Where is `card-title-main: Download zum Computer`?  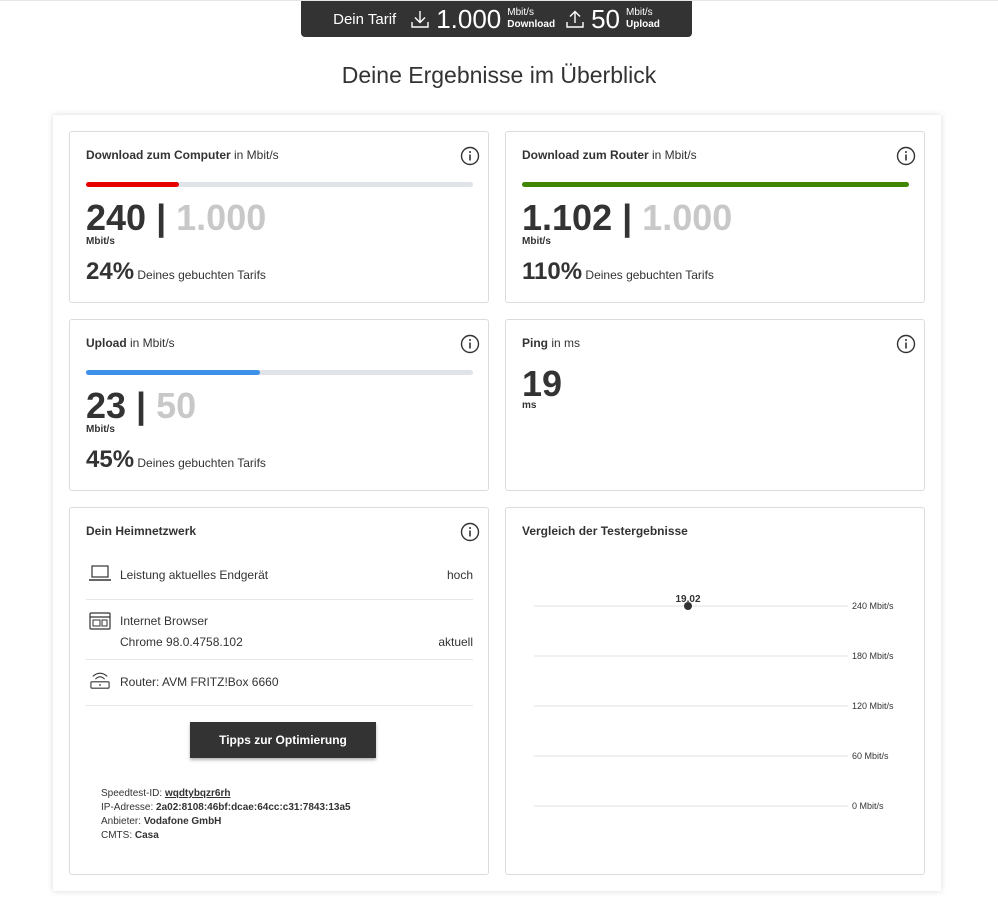
card-title-main: Download zum Computer is located at coordinates (158, 155).